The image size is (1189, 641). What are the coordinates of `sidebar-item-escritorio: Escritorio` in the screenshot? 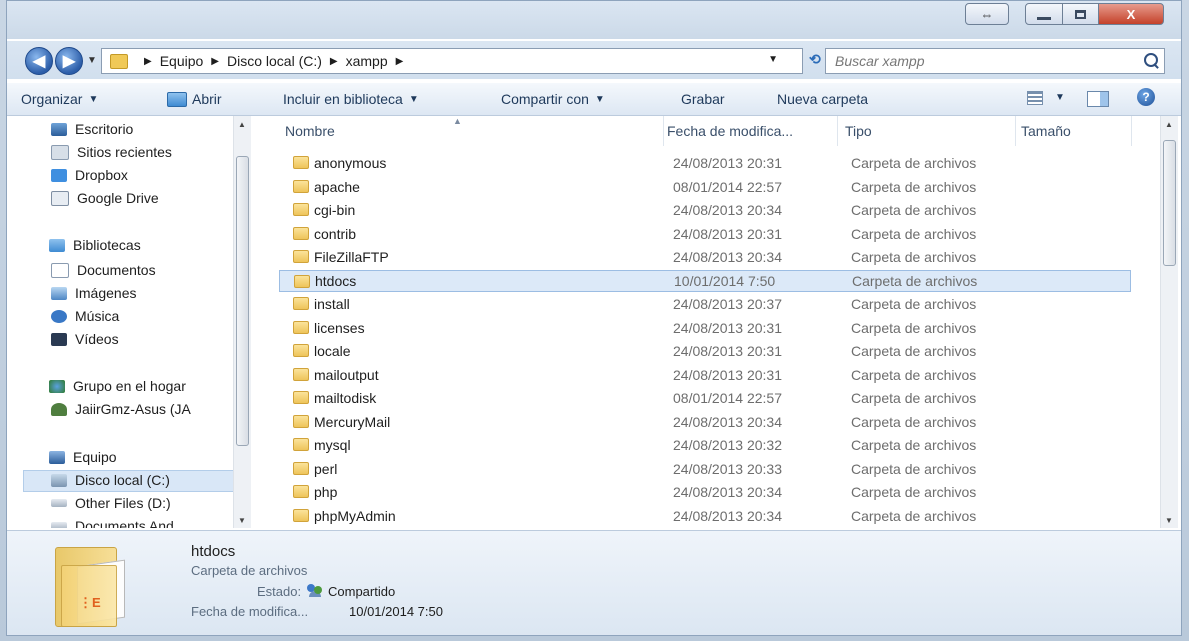 It's located at (92, 129).